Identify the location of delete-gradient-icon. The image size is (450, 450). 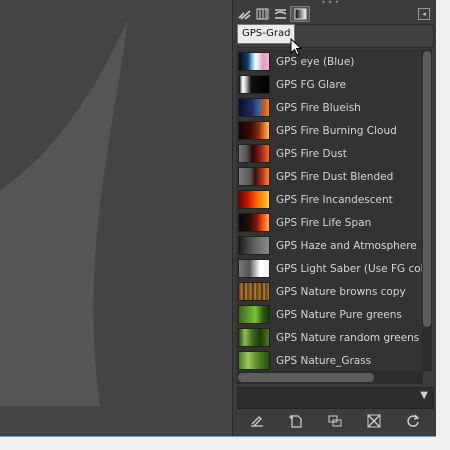
(373, 421).